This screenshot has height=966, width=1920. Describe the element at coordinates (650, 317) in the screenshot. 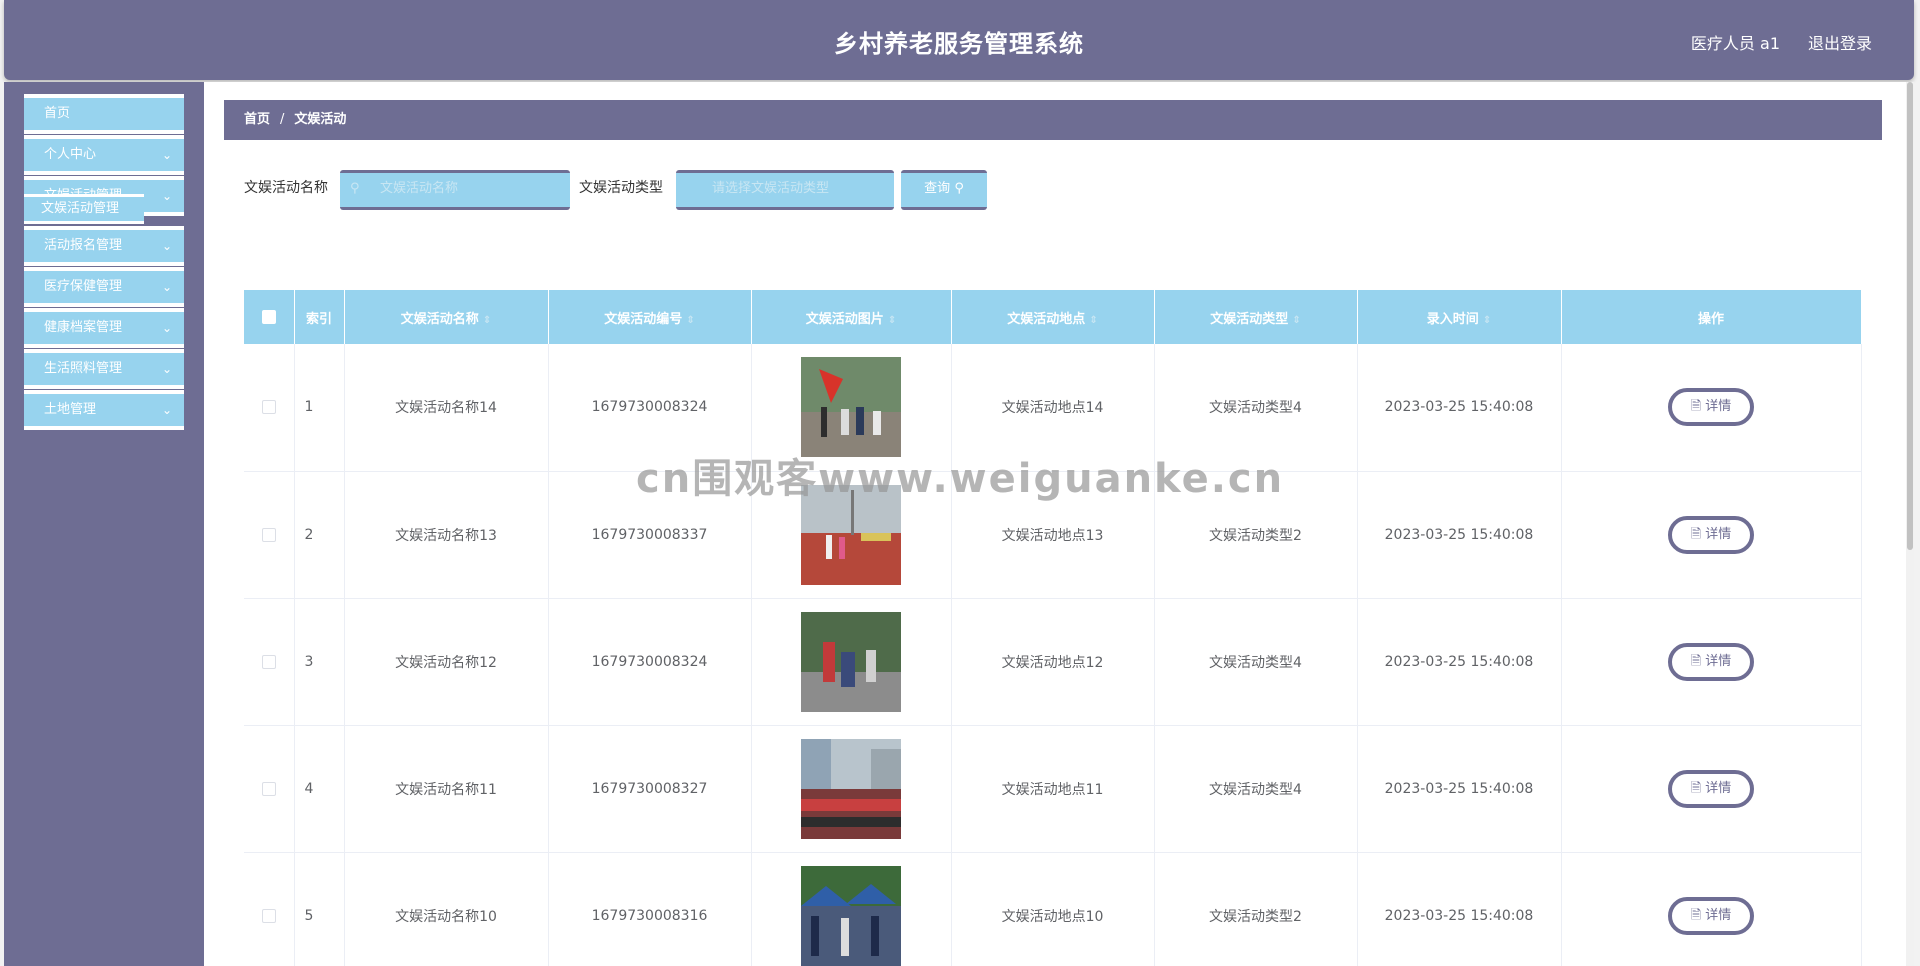

I see `column-header-code: 文娱活动编号 ⇕` at that location.